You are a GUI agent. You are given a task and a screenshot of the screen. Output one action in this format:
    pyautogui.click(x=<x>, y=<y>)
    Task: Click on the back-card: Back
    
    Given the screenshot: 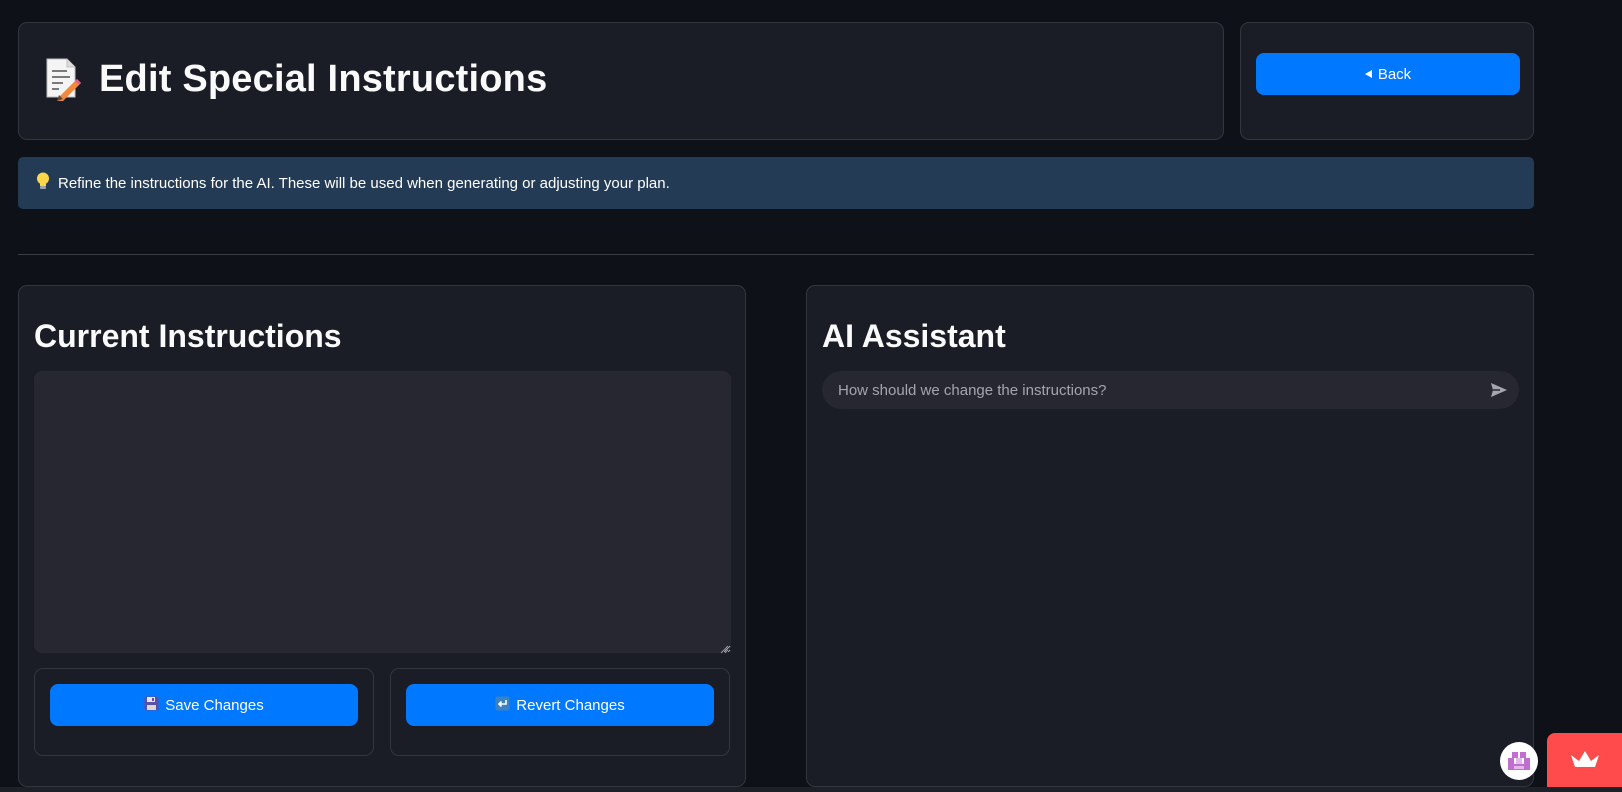 What is the action you would take?
    pyautogui.click(x=1387, y=81)
    